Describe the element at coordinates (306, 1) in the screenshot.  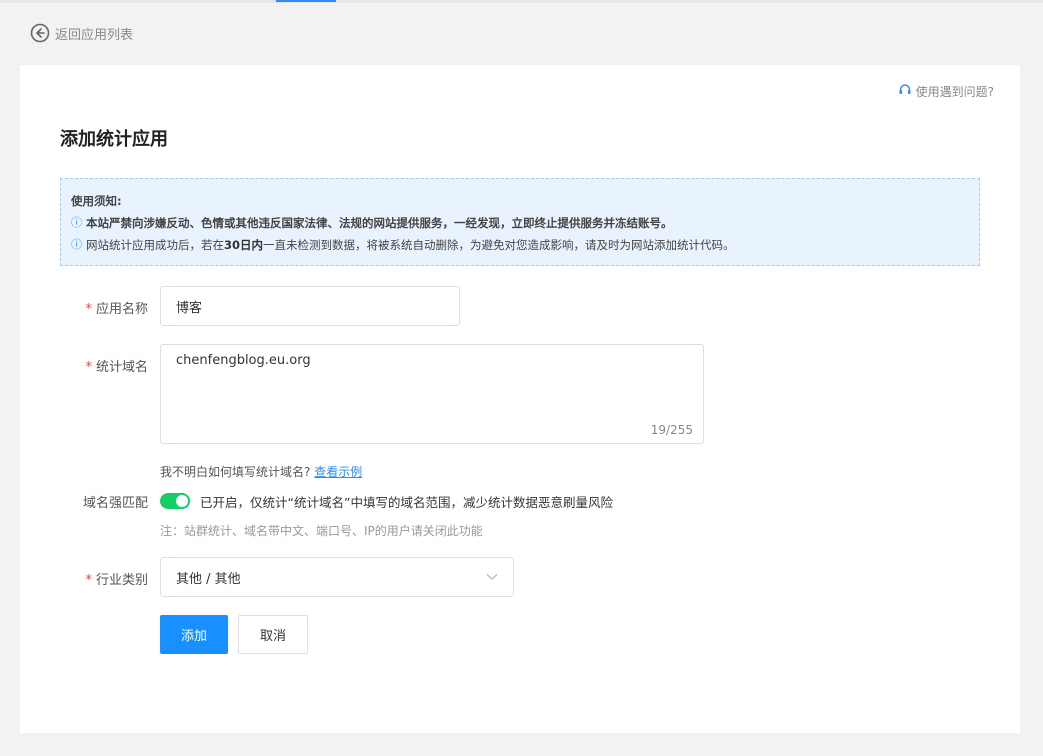
I see `active-tab-indicator` at that location.